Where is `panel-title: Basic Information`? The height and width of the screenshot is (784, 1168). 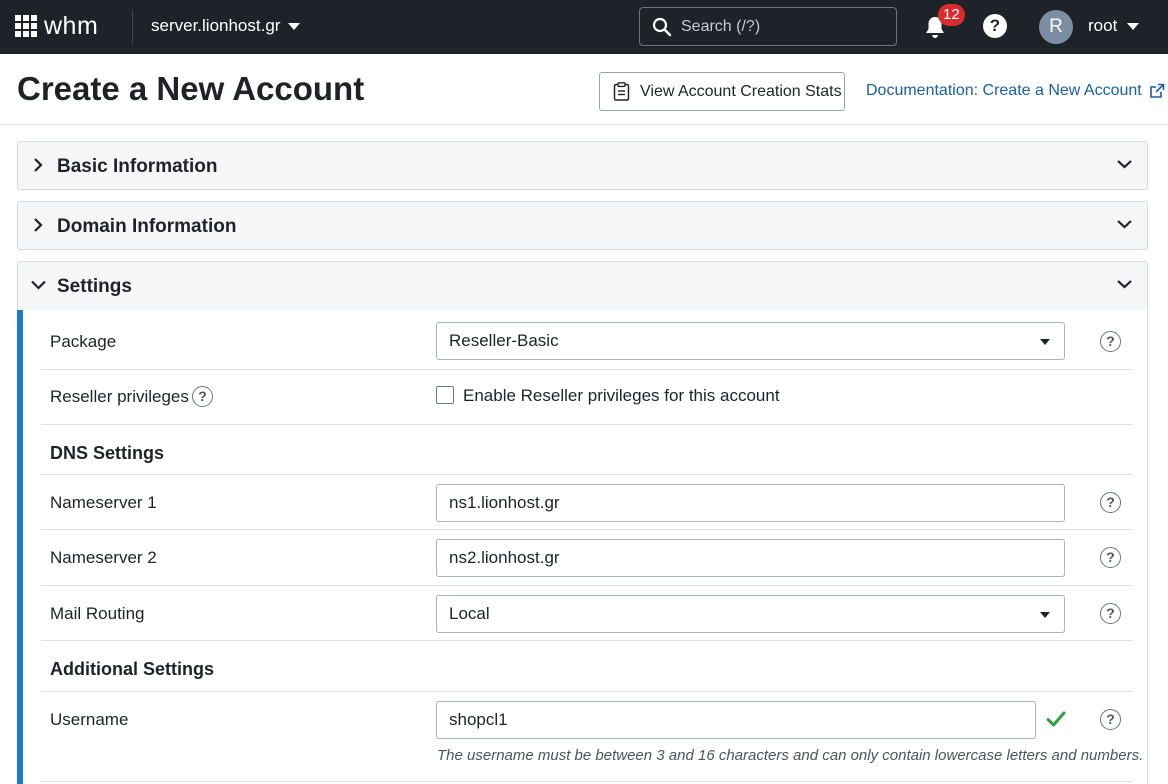
panel-title: Basic Information is located at coordinates (137, 166).